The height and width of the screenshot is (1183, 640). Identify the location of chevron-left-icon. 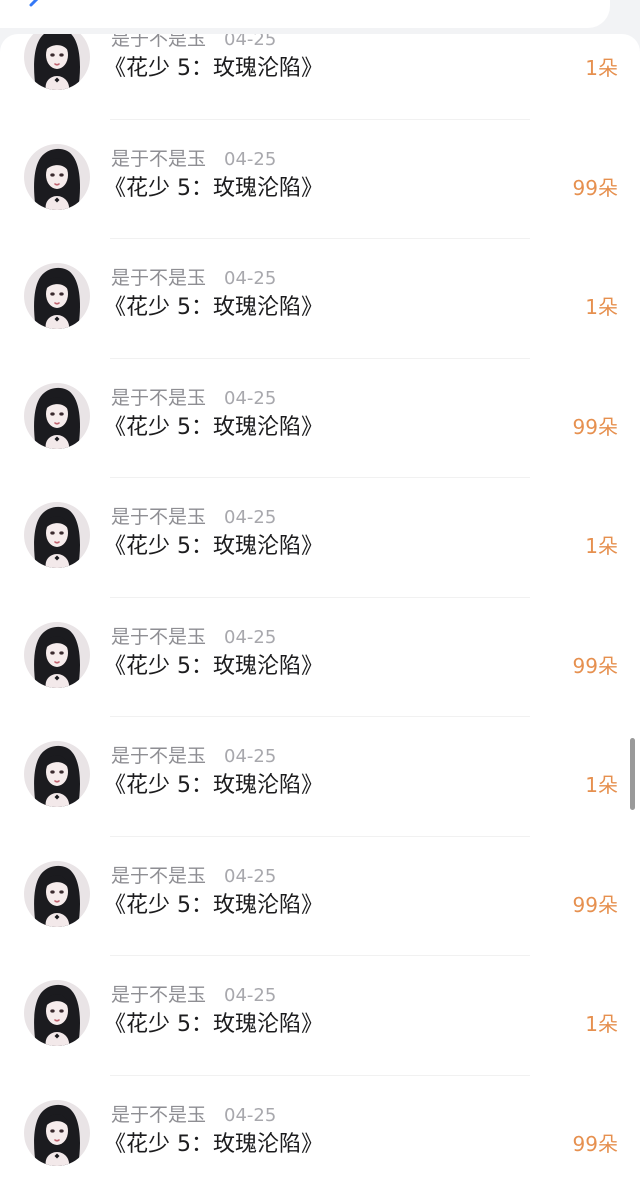
(34, 6).